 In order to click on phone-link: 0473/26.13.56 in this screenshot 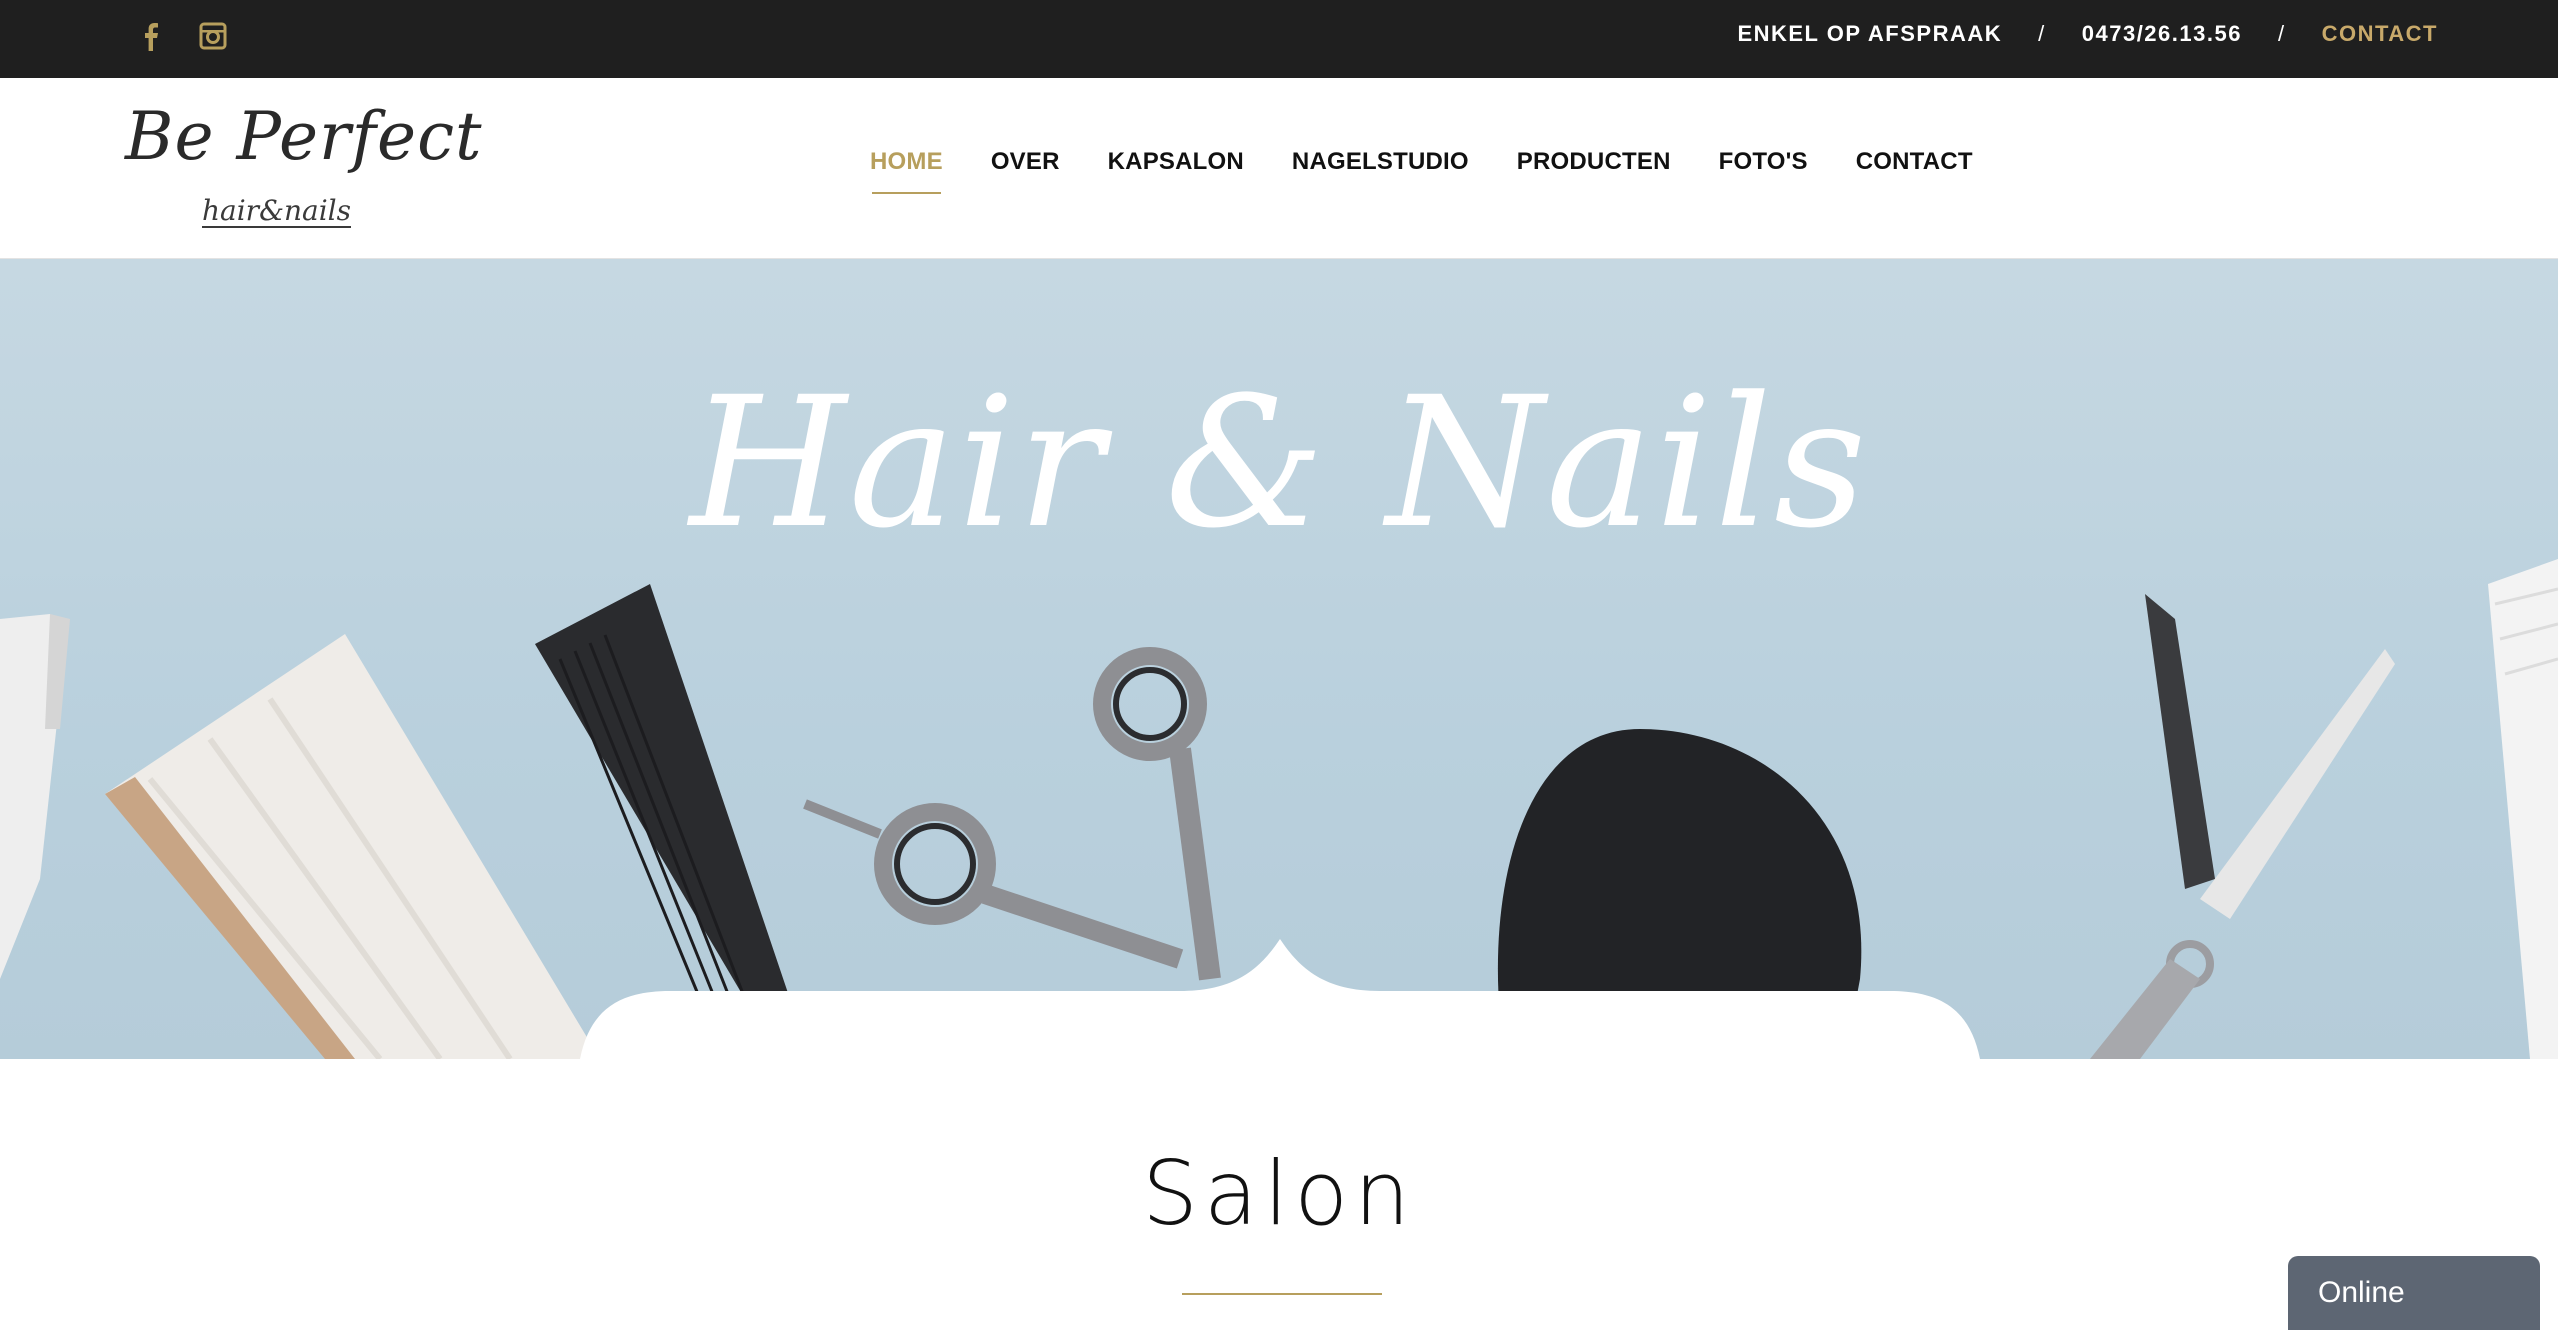, I will do `click(2162, 34)`.